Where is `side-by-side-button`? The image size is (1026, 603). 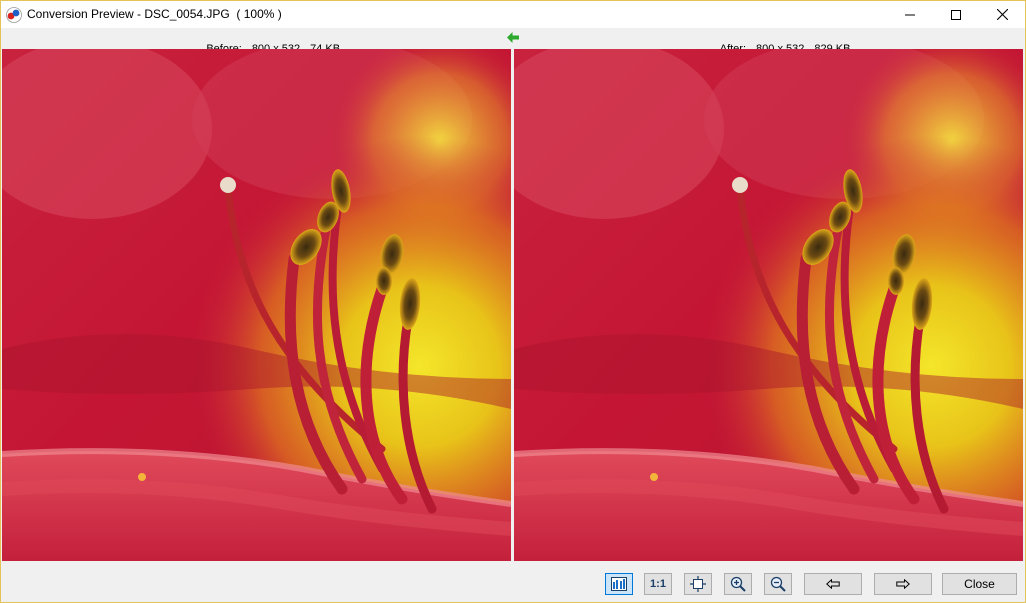
side-by-side-button is located at coordinates (619, 584).